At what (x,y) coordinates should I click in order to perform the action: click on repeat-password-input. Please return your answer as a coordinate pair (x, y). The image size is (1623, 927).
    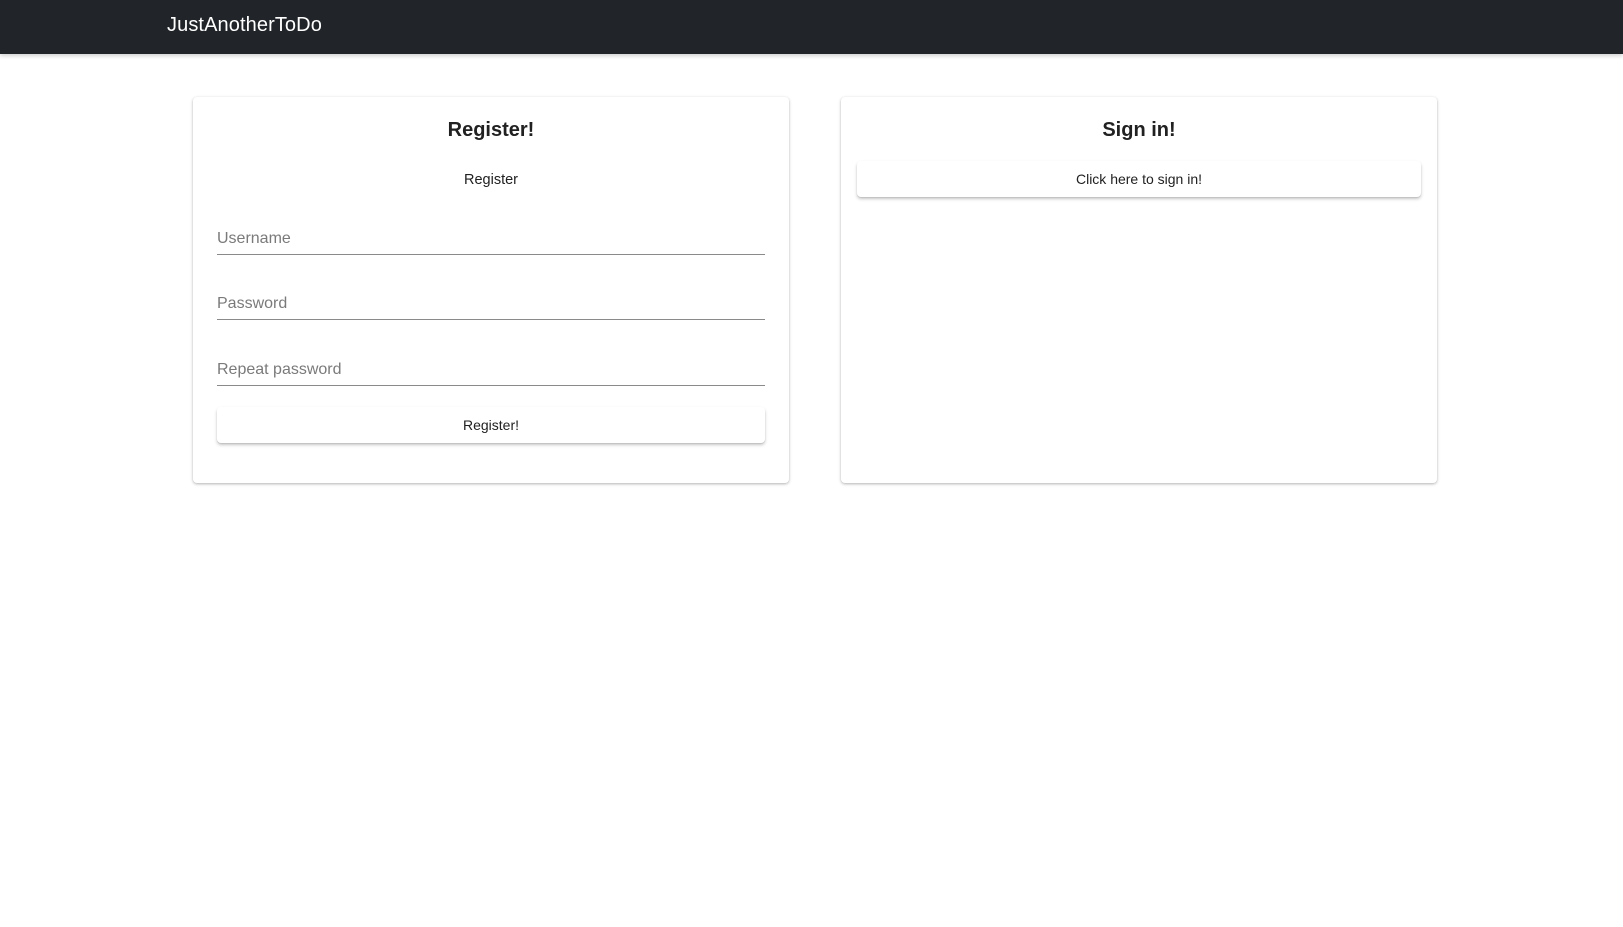
    Looking at the image, I should click on (491, 369).